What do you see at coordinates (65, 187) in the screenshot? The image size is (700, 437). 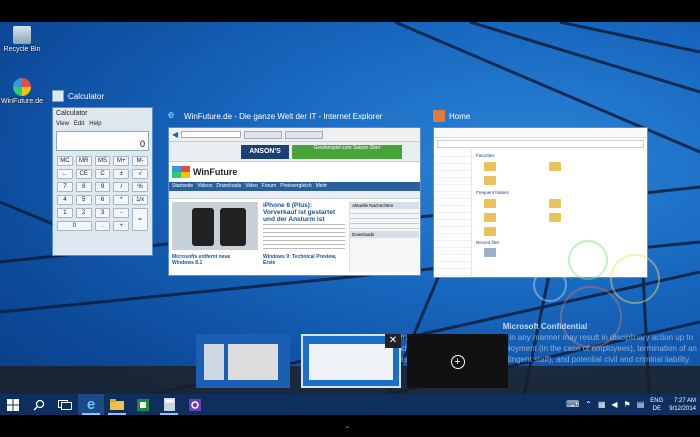 I see `calculator-key: 7` at bounding box center [65, 187].